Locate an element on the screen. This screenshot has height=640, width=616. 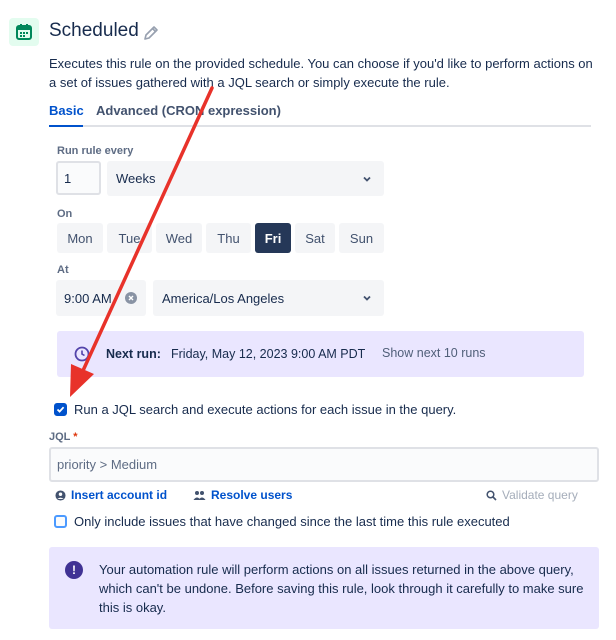
search-icon is located at coordinates (491, 495).